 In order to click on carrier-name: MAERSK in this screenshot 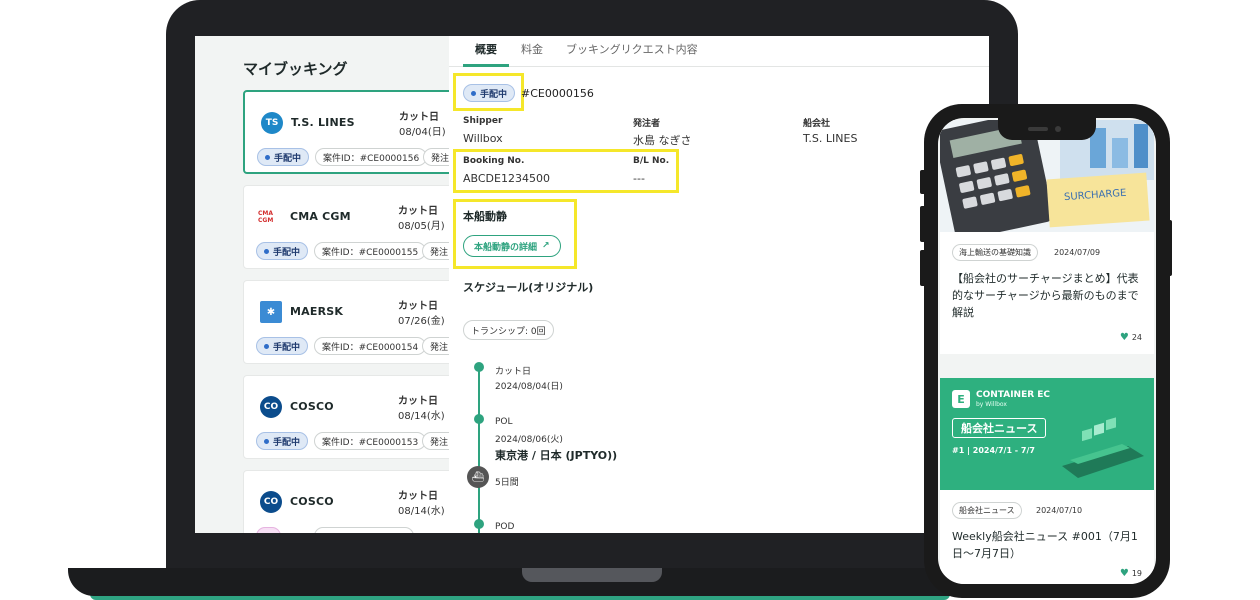, I will do `click(317, 311)`.